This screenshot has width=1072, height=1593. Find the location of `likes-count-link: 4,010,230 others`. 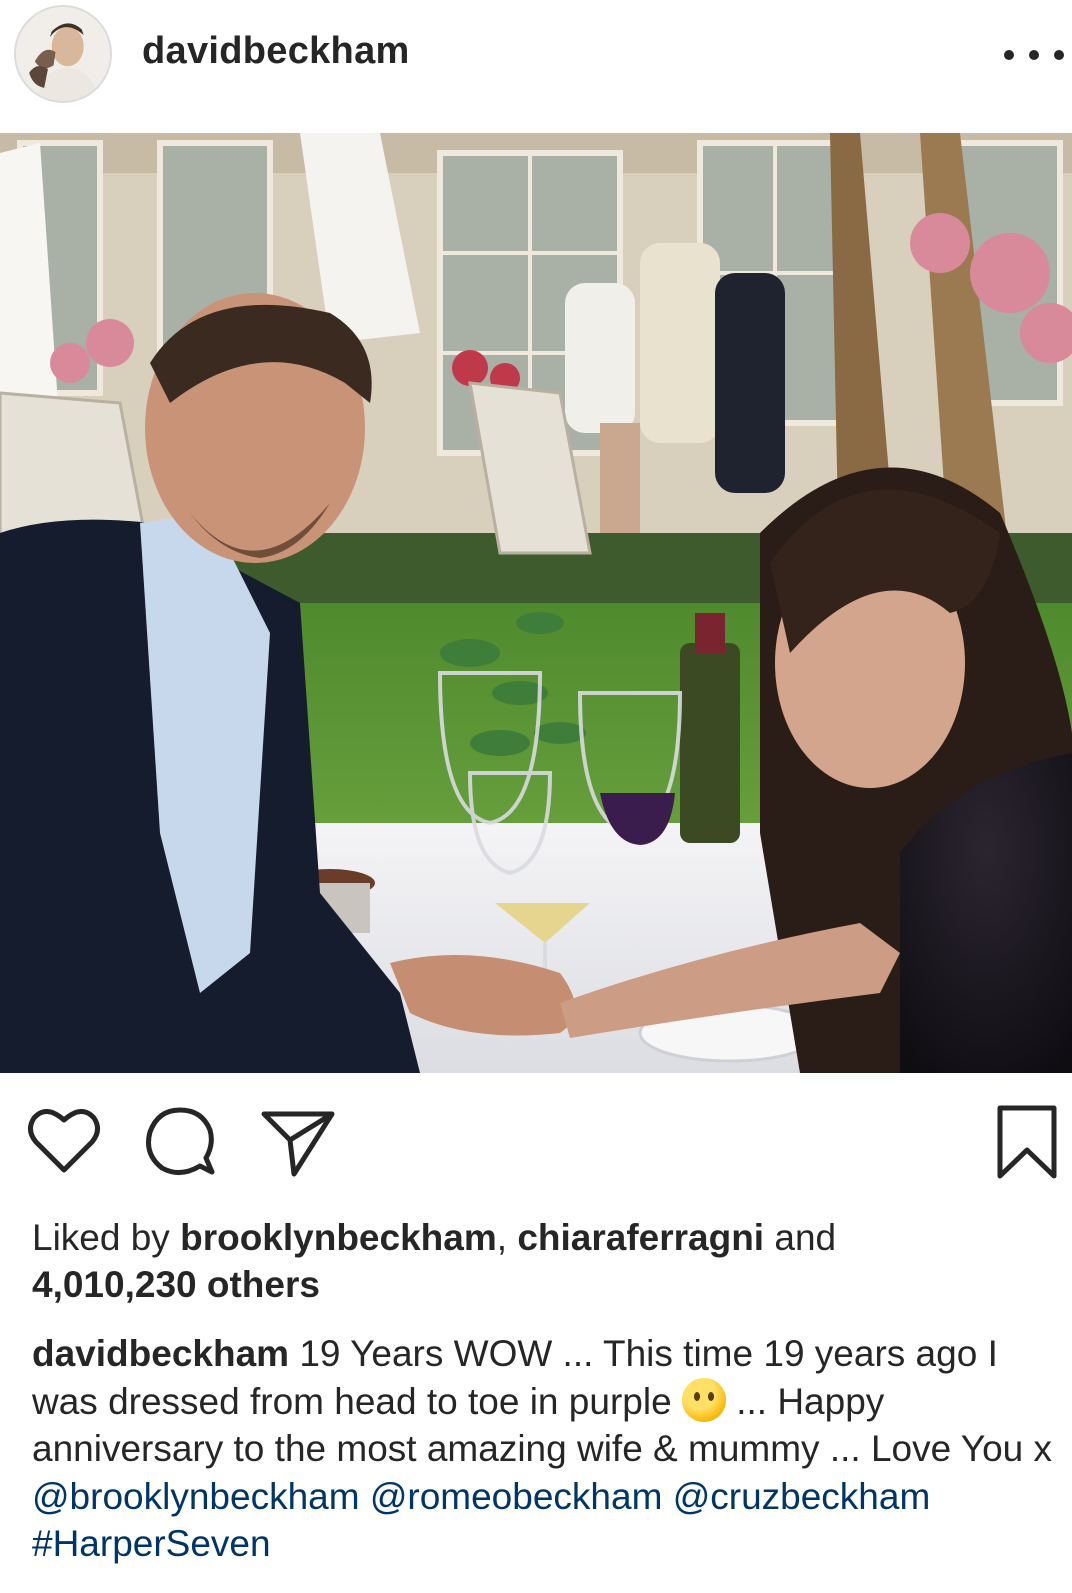

likes-count-link: 4,010,230 others is located at coordinates (176, 1284).